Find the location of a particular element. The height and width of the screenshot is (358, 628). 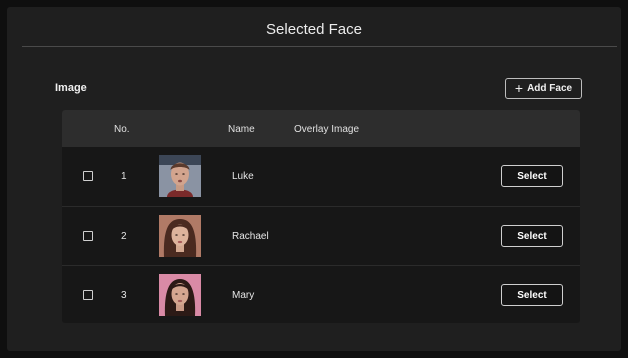

row-name: Mary is located at coordinates (243, 295).